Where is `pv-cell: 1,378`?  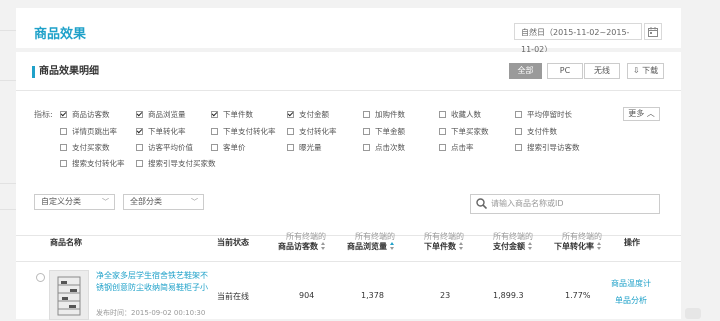 pv-cell: 1,378 is located at coordinates (372, 295).